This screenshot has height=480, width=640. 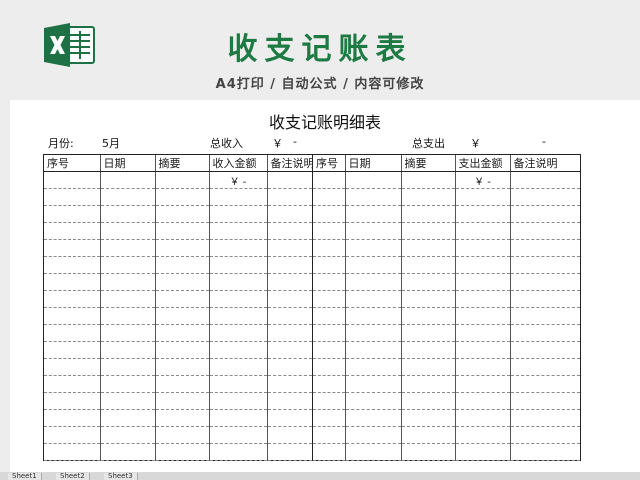 I want to click on tab-sheet3: Sheet3, so click(x=121, y=476).